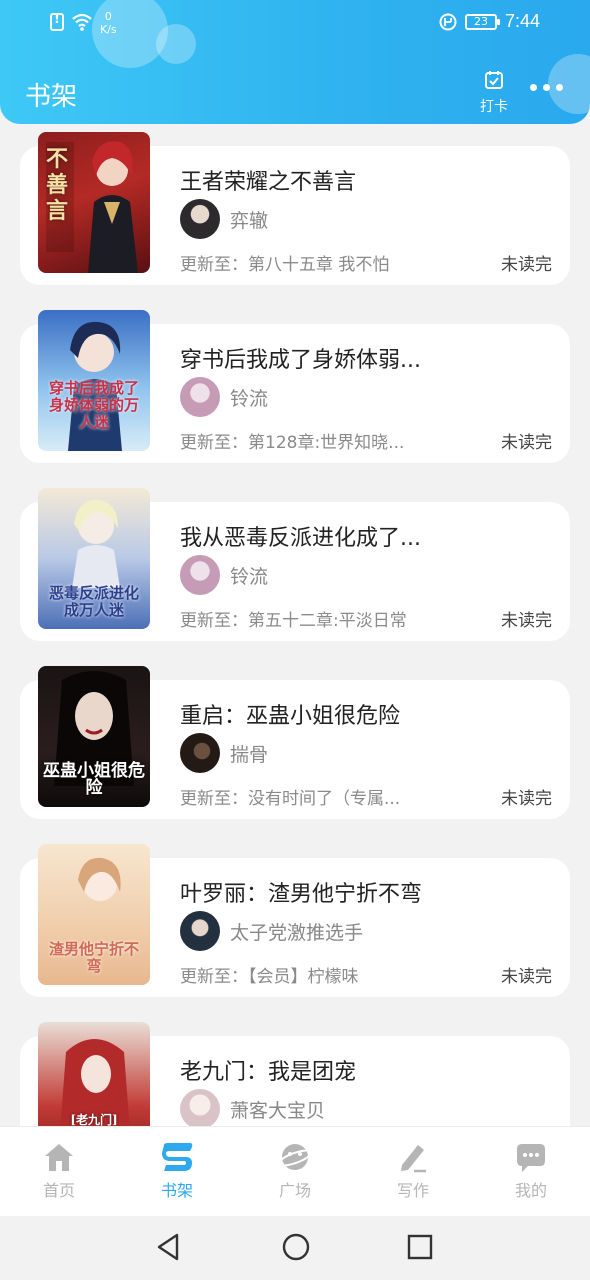 The height and width of the screenshot is (1280, 590). I want to click on author-name: 揣骨, so click(249, 754).